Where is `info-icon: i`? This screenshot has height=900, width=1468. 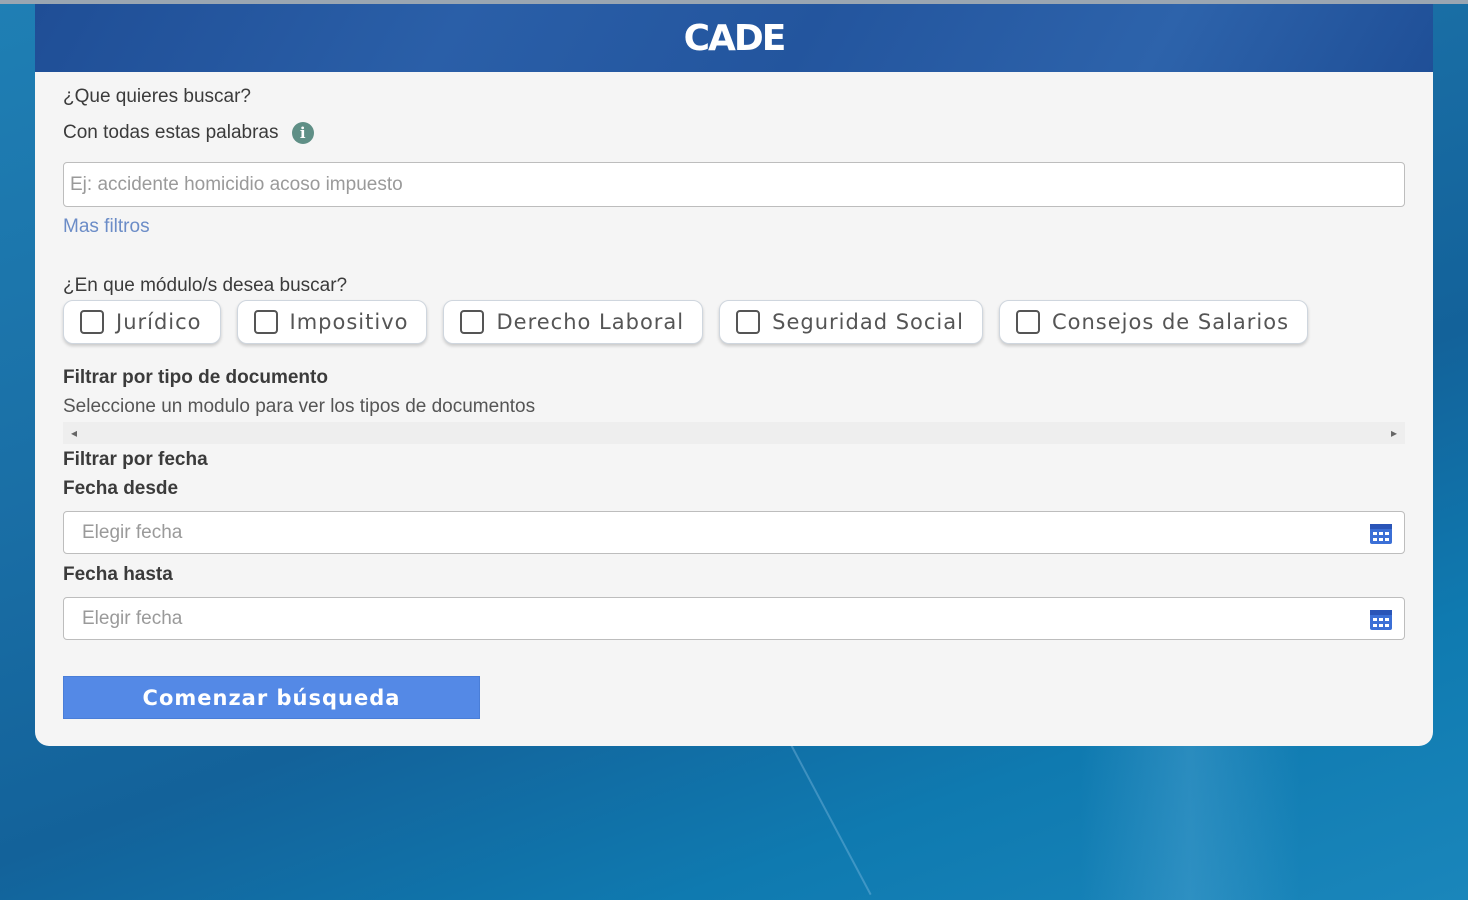
info-icon: i is located at coordinates (302, 133).